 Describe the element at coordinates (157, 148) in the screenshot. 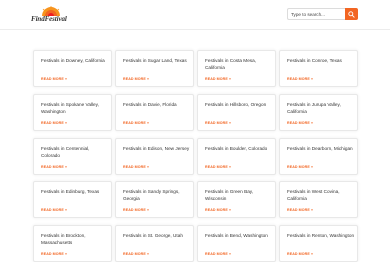

I see `card-title: Festivals in Edison, New Jersey` at that location.